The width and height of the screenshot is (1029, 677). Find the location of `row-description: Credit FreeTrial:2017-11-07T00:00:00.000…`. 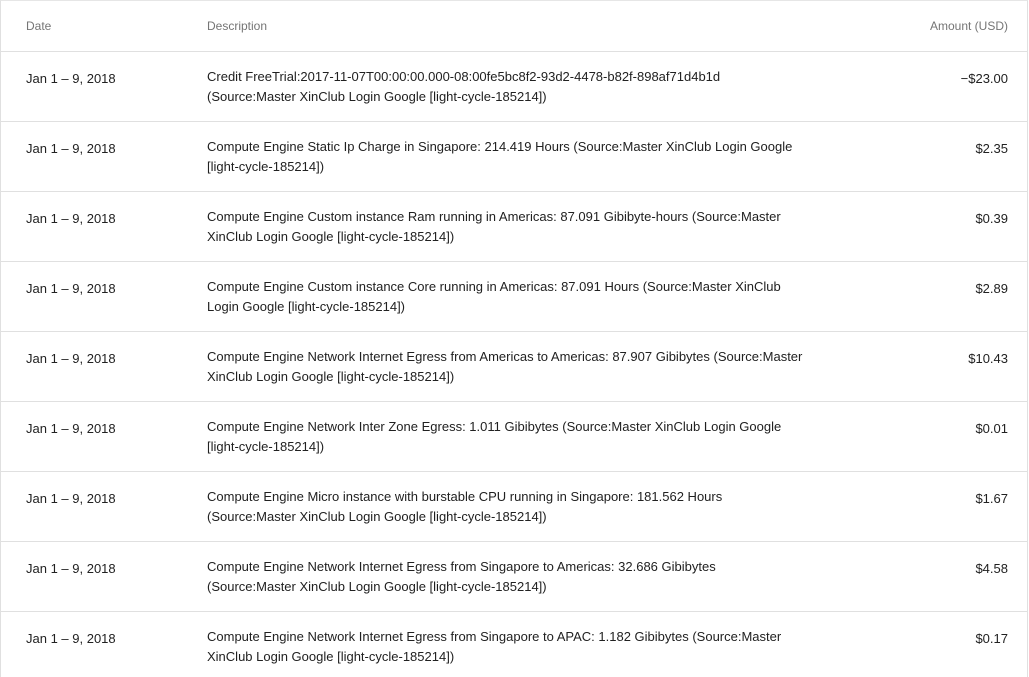

row-description: Credit FreeTrial:2017-11-07T00:00:00.000… is located at coordinates (464, 86).